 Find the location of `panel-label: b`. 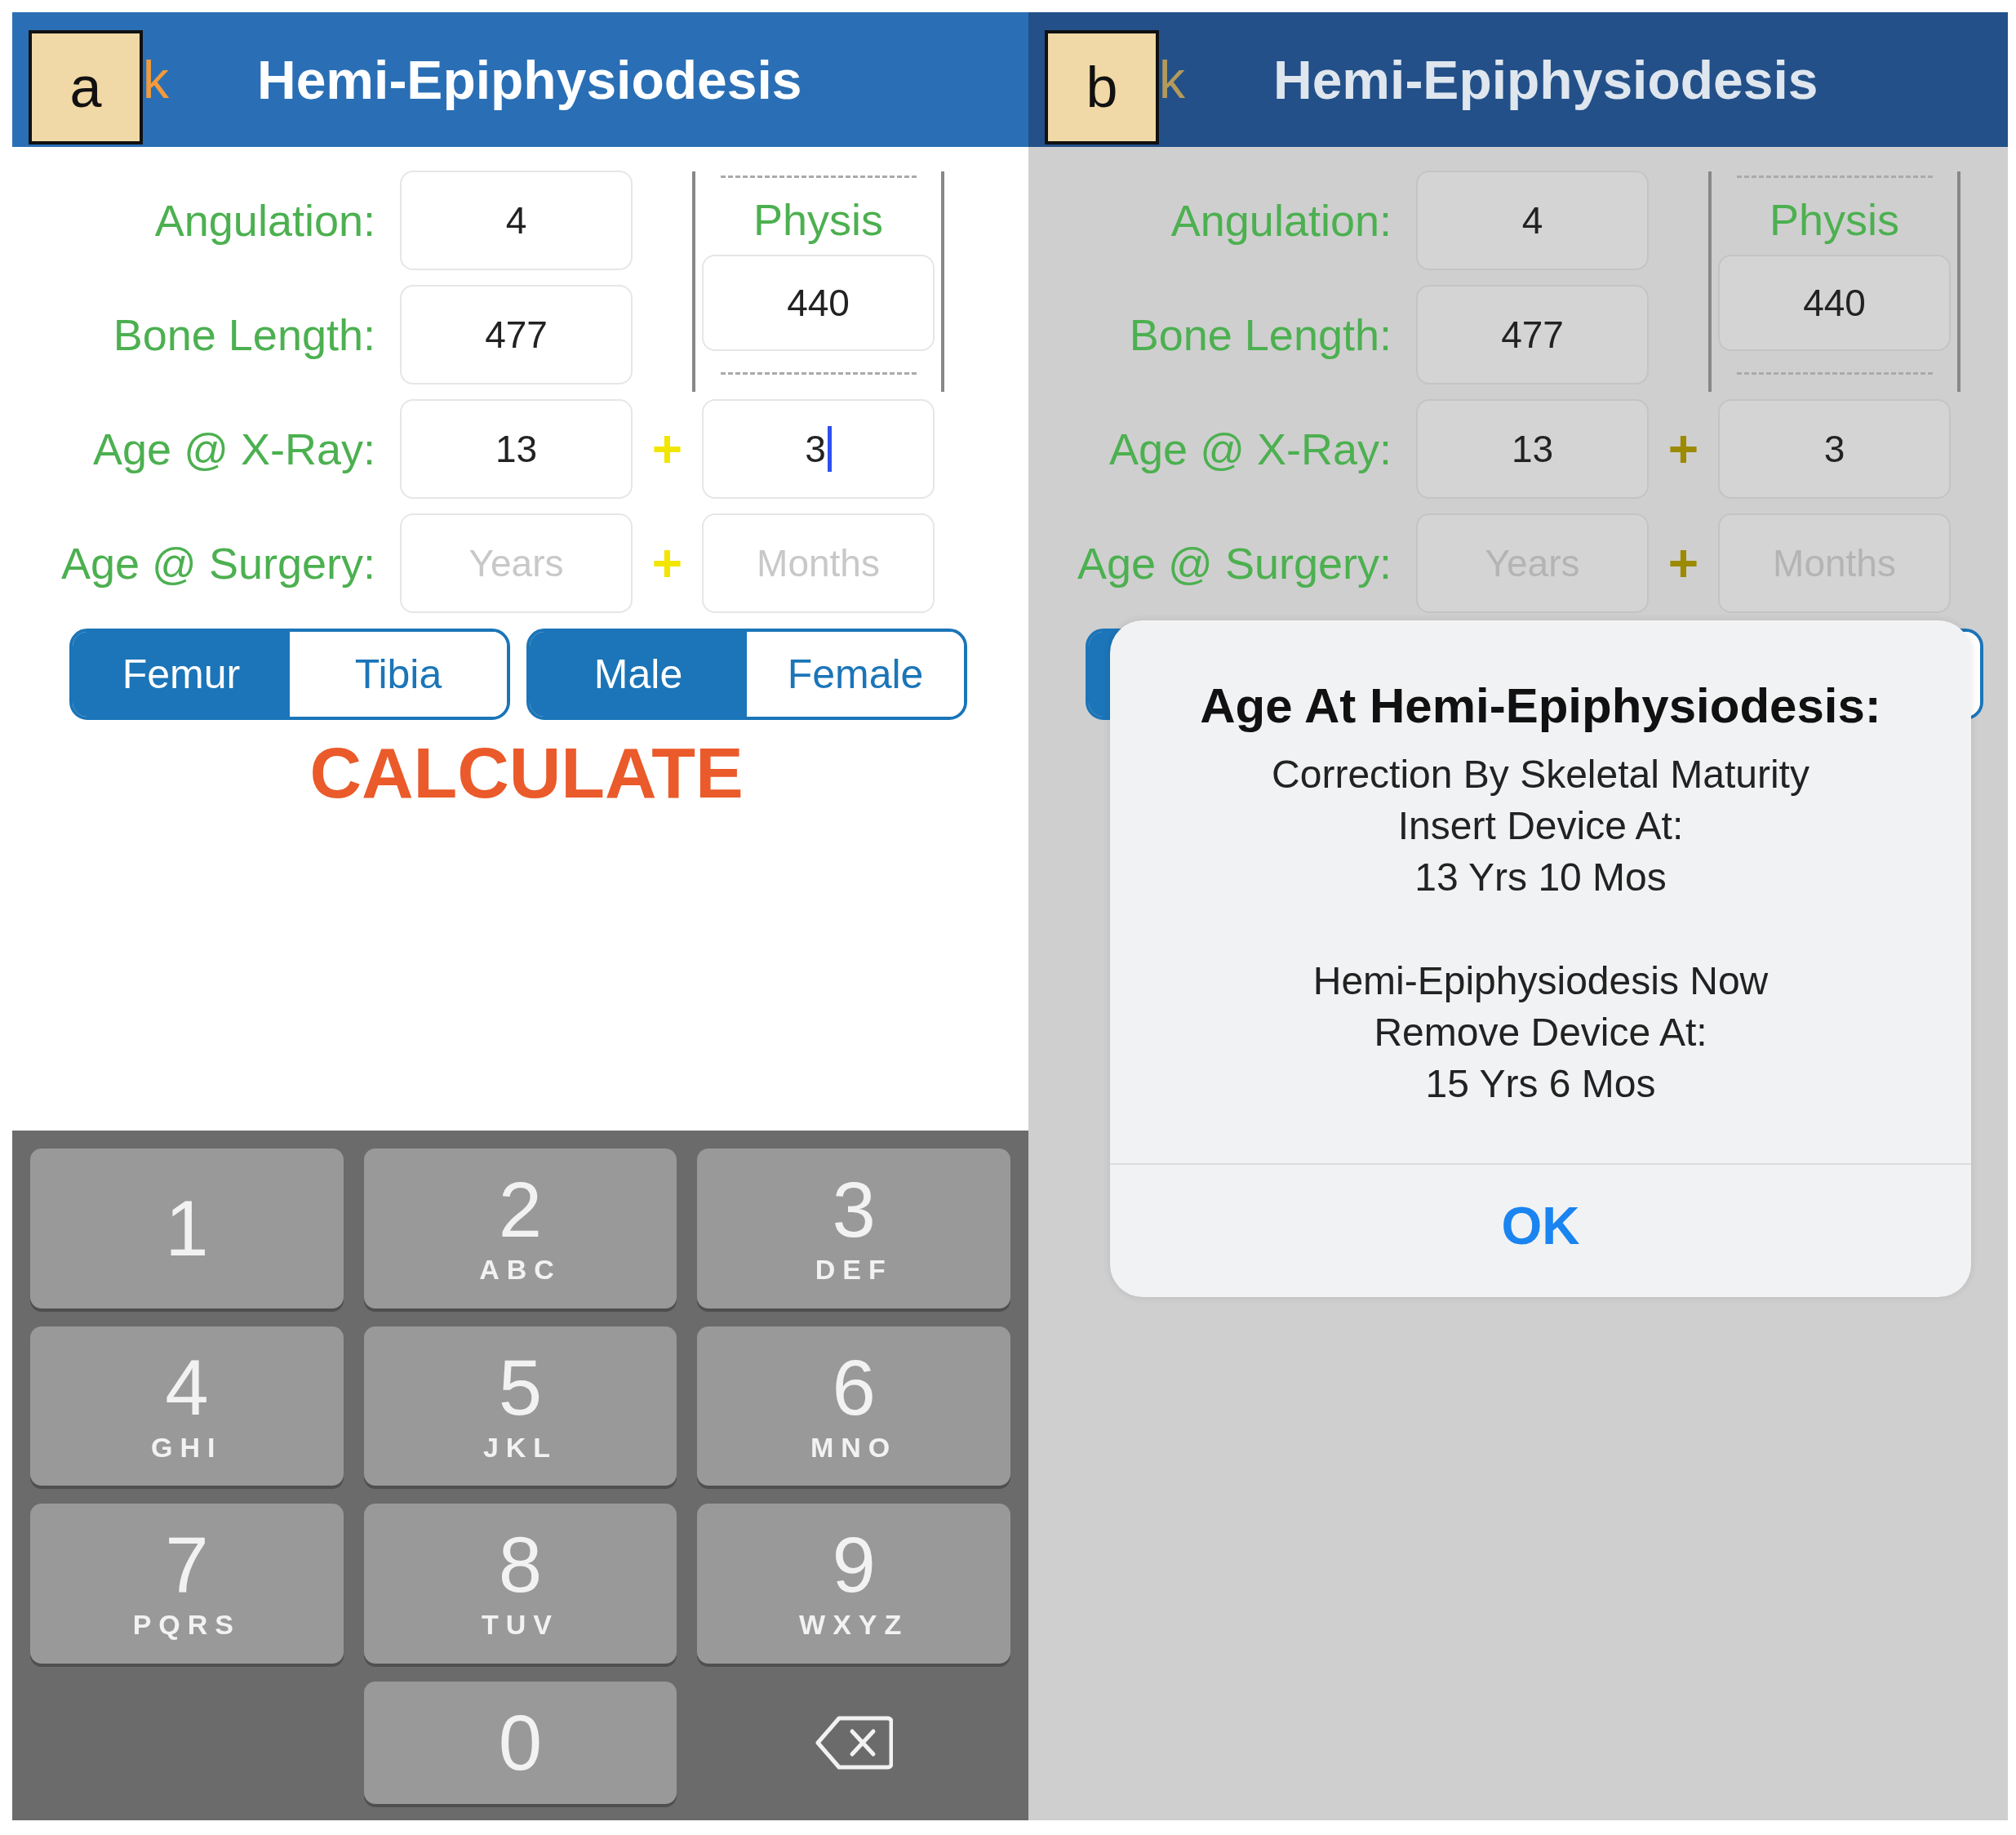

panel-label: b is located at coordinates (1102, 87).